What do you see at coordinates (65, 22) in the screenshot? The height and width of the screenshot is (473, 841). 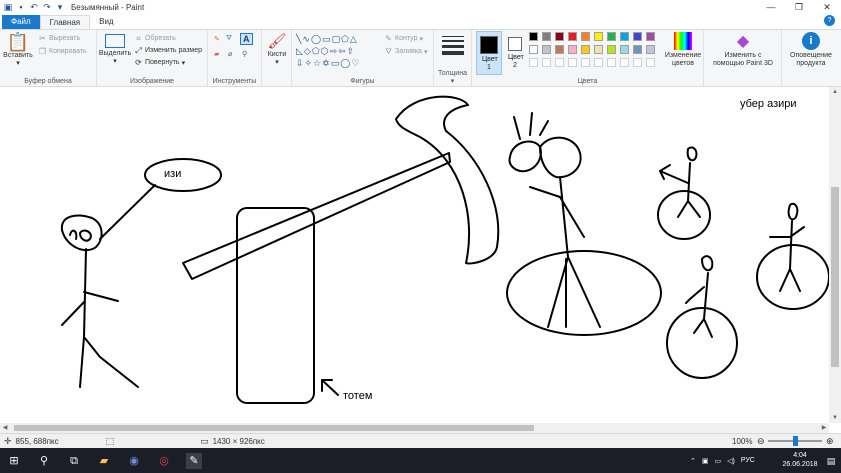 I see `tab-home: Главная` at bounding box center [65, 22].